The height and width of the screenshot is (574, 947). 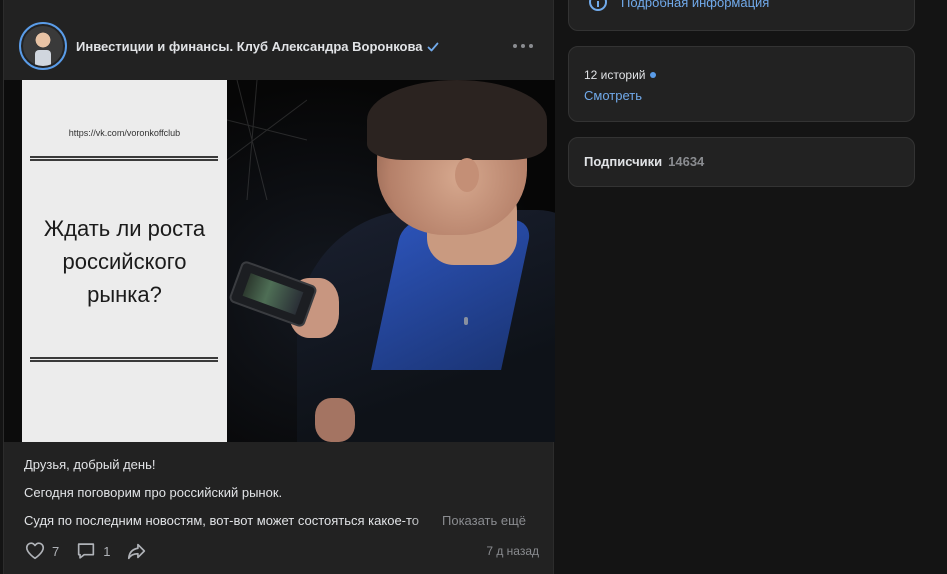 I want to click on post-actions: 7 1 7 д назад, so click(x=281, y=551).